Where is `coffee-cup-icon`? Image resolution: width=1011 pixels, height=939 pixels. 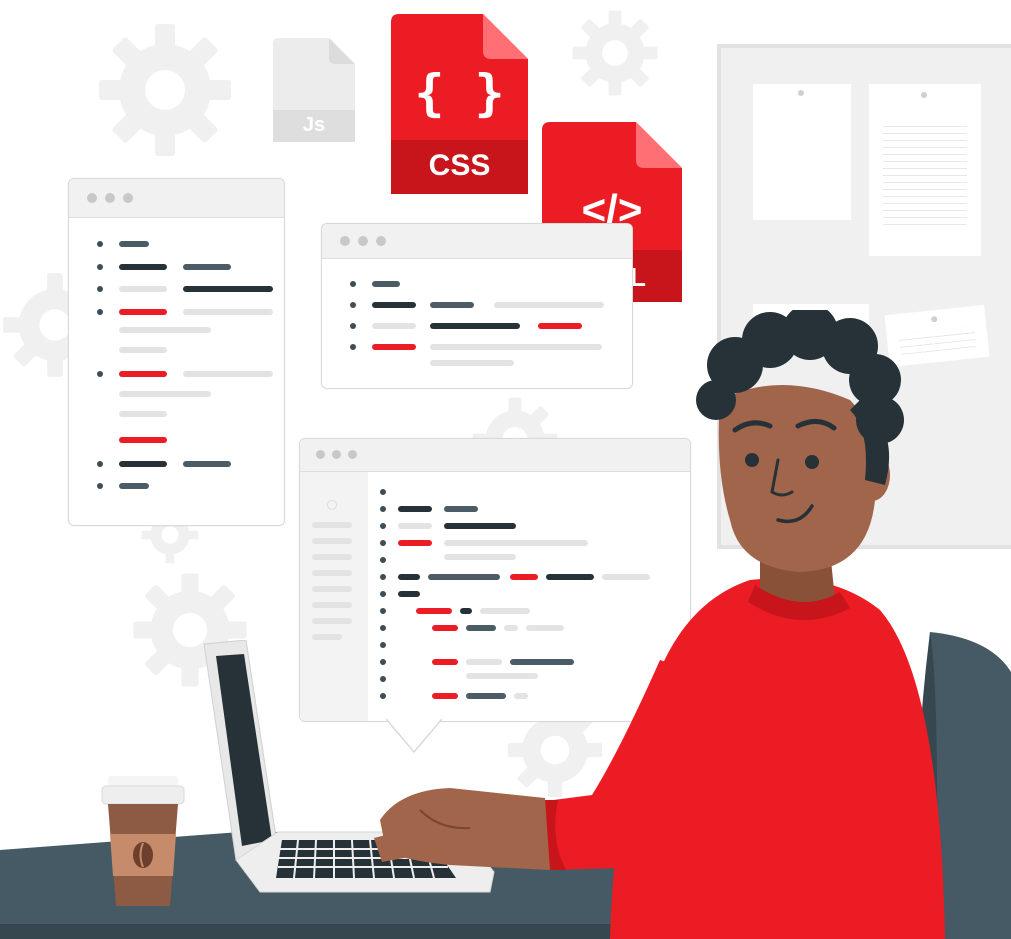
coffee-cup-icon is located at coordinates (143, 841).